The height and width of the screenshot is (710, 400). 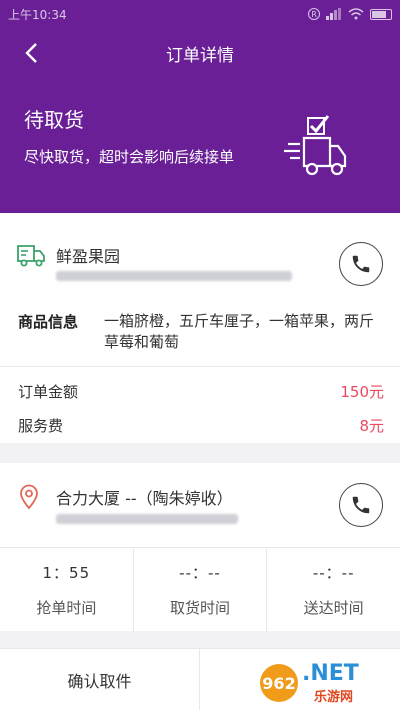 What do you see at coordinates (67, 589) in the screenshot?
I see `grab-time-cell: 1：55 抢单时间` at bounding box center [67, 589].